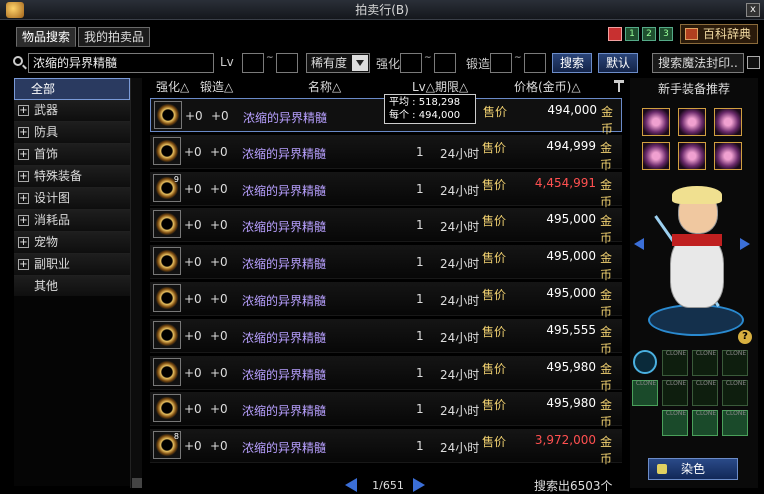 The width and height of the screenshot is (764, 494). I want to click on rarity-select: 稀有度, so click(338, 63).